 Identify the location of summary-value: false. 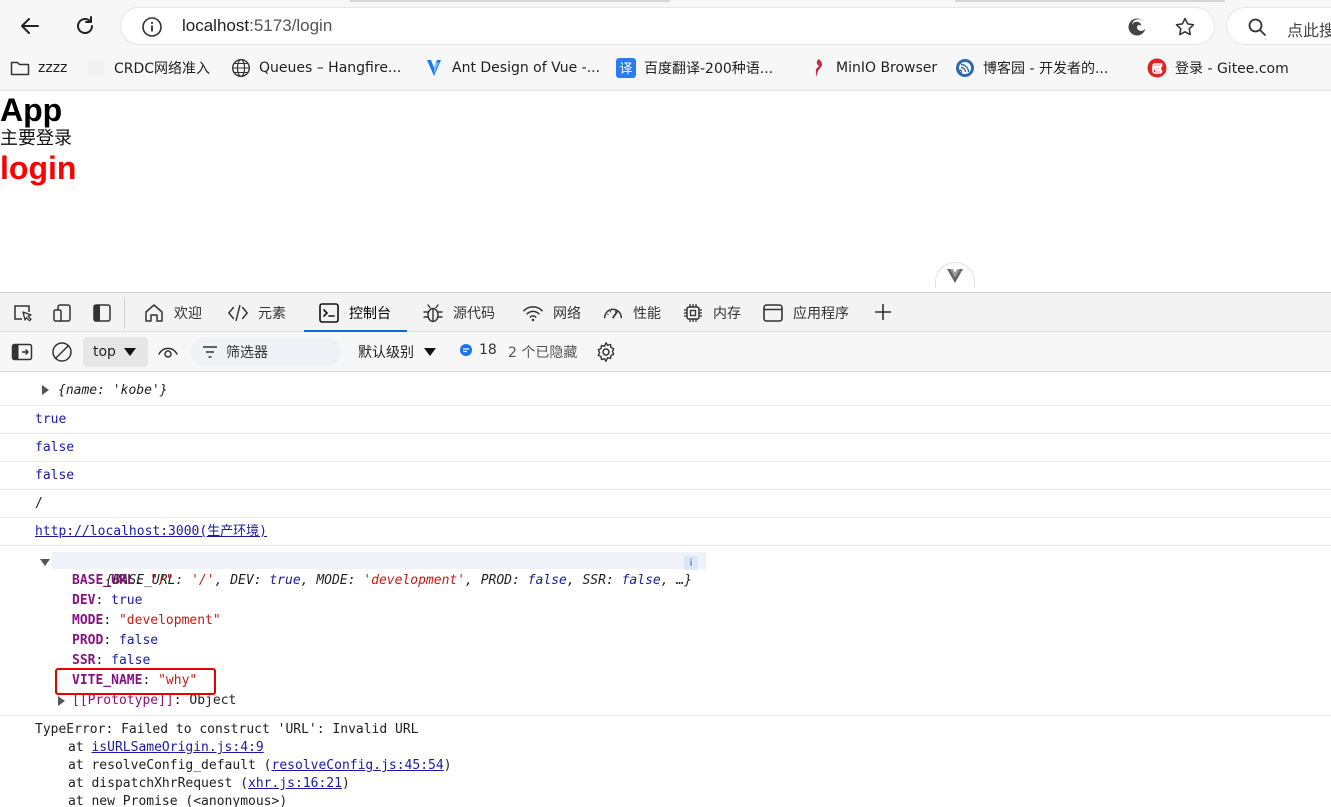
(641, 580).